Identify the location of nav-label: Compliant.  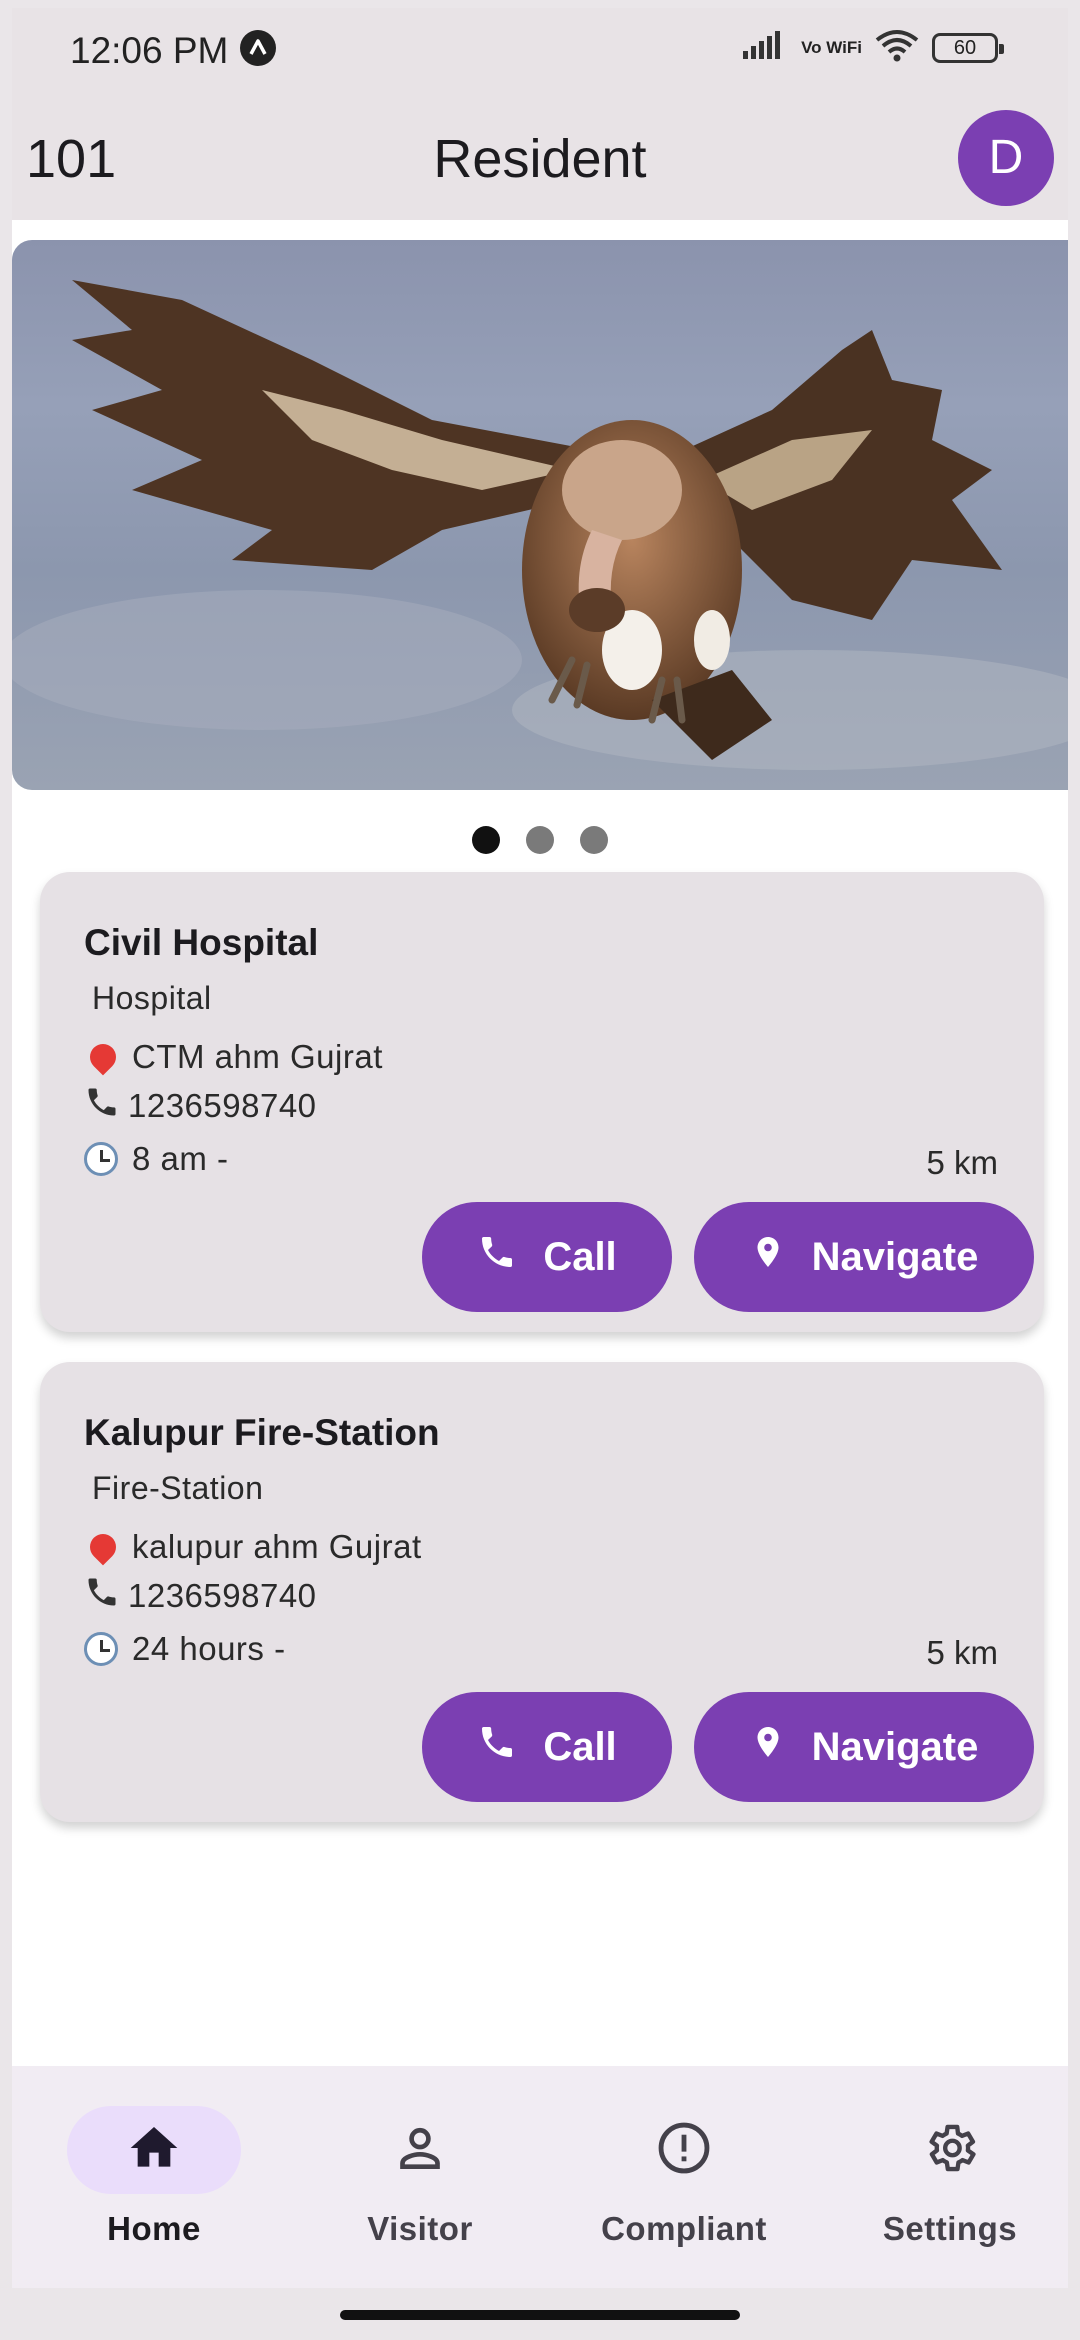
(684, 2228).